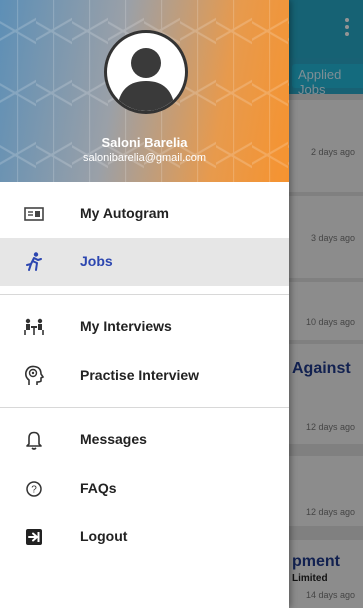 This screenshot has width=363, height=608. Describe the element at coordinates (96, 261) in the screenshot. I see `menu-label: Jobs` at that location.